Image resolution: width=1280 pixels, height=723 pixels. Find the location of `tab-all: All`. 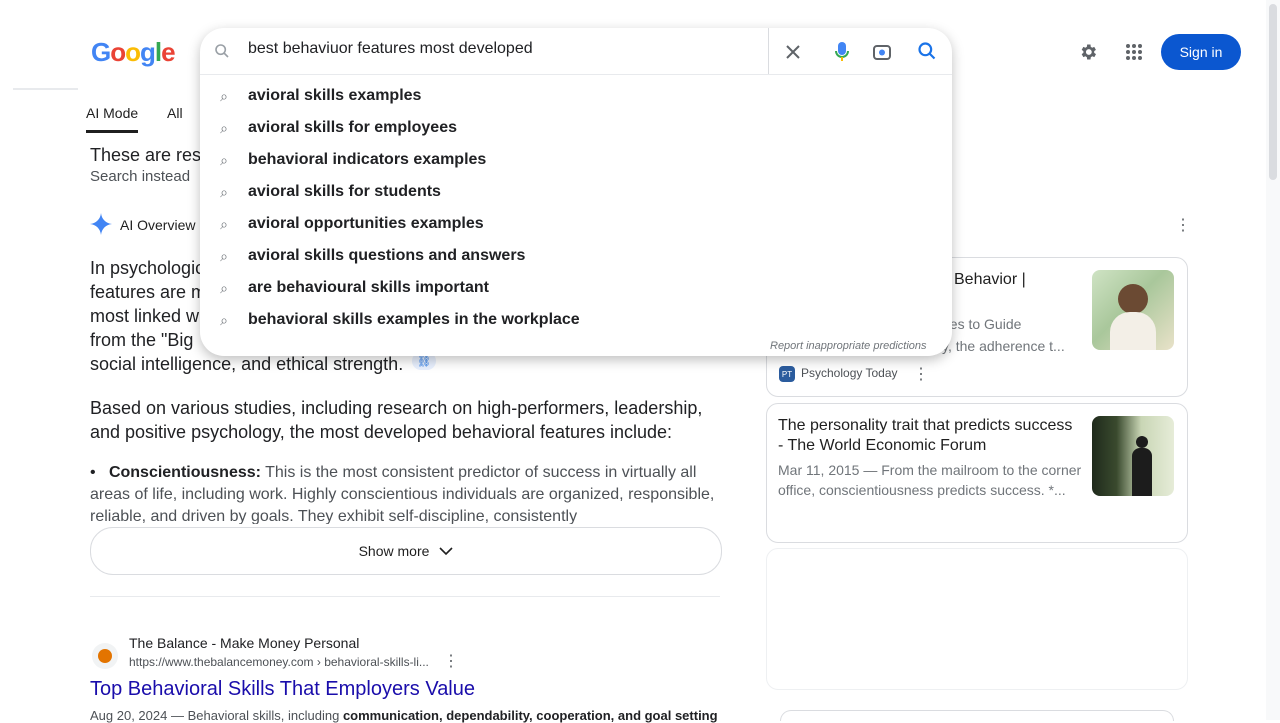

tab-all: All is located at coordinates (175, 113).